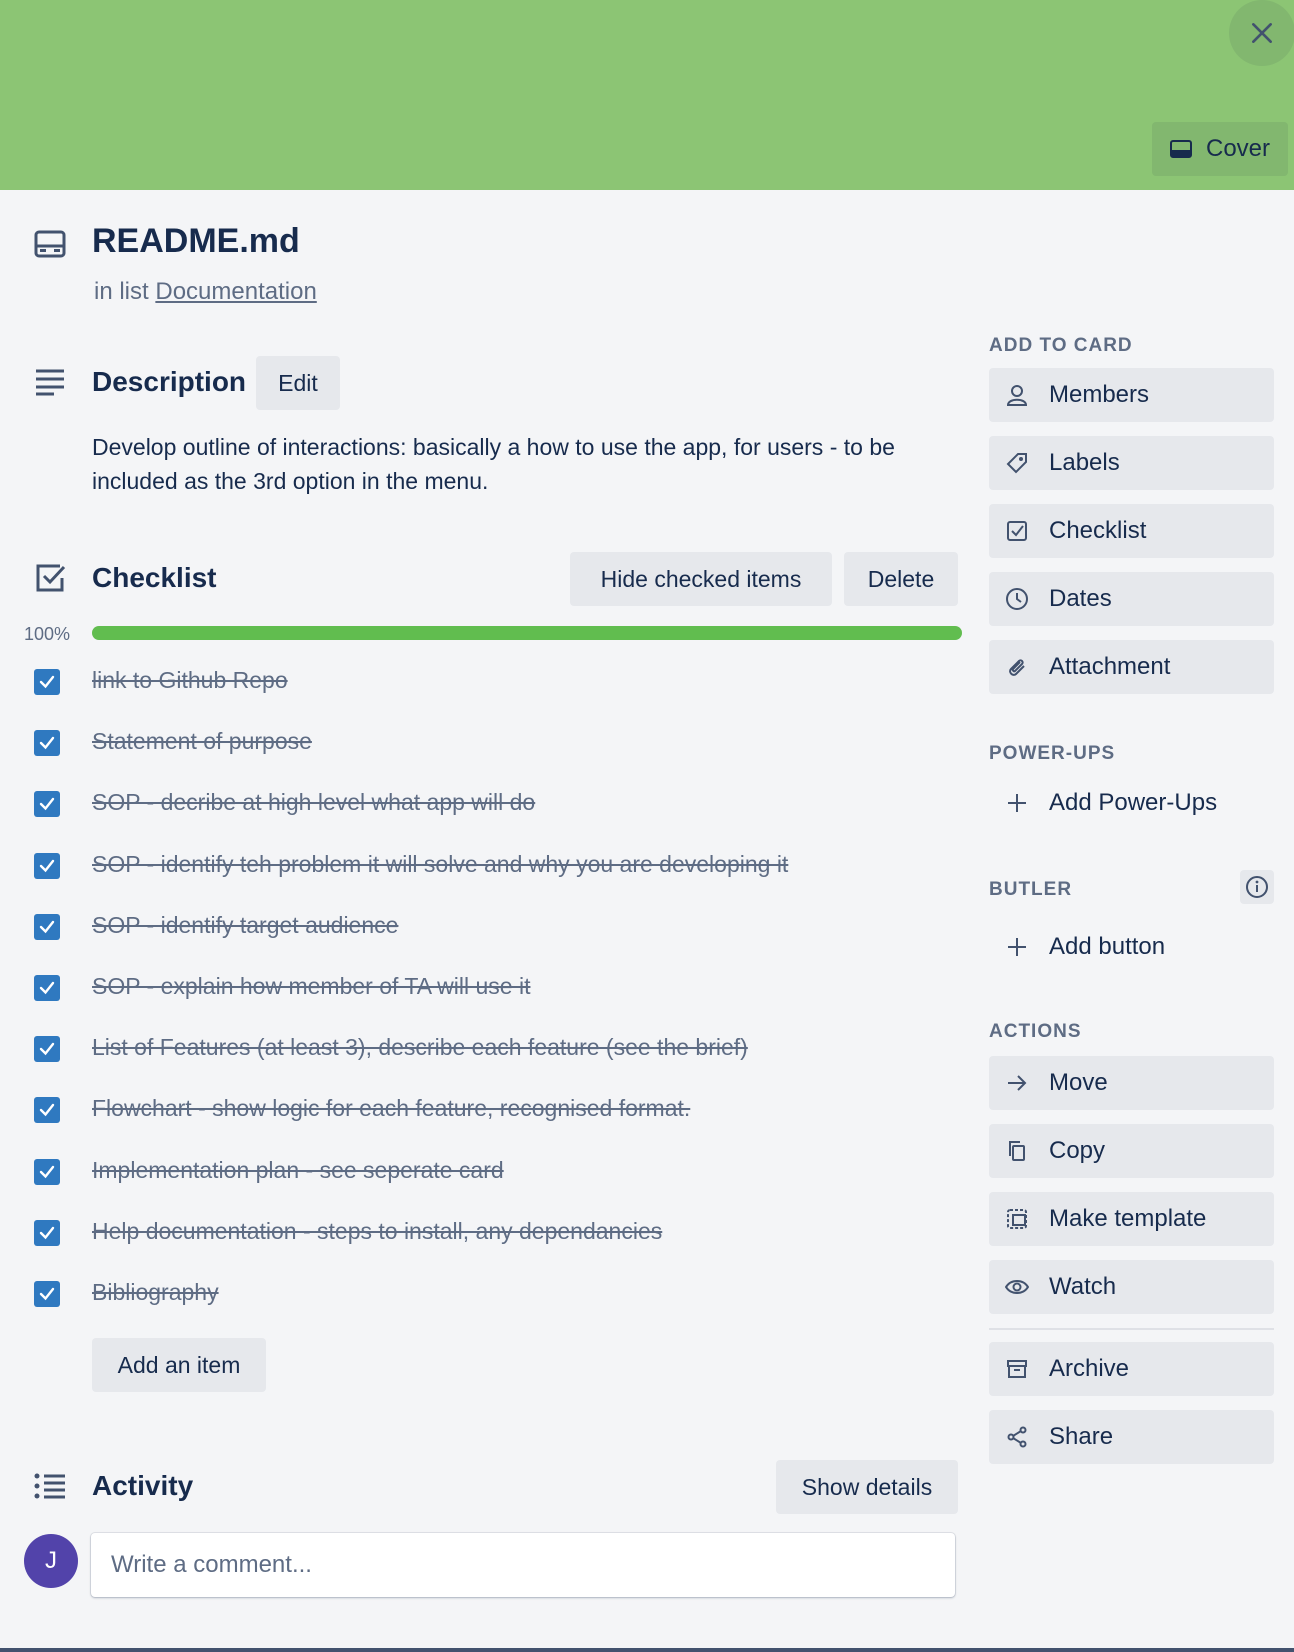  What do you see at coordinates (1081, 1436) in the screenshot?
I see `share-label: Share` at bounding box center [1081, 1436].